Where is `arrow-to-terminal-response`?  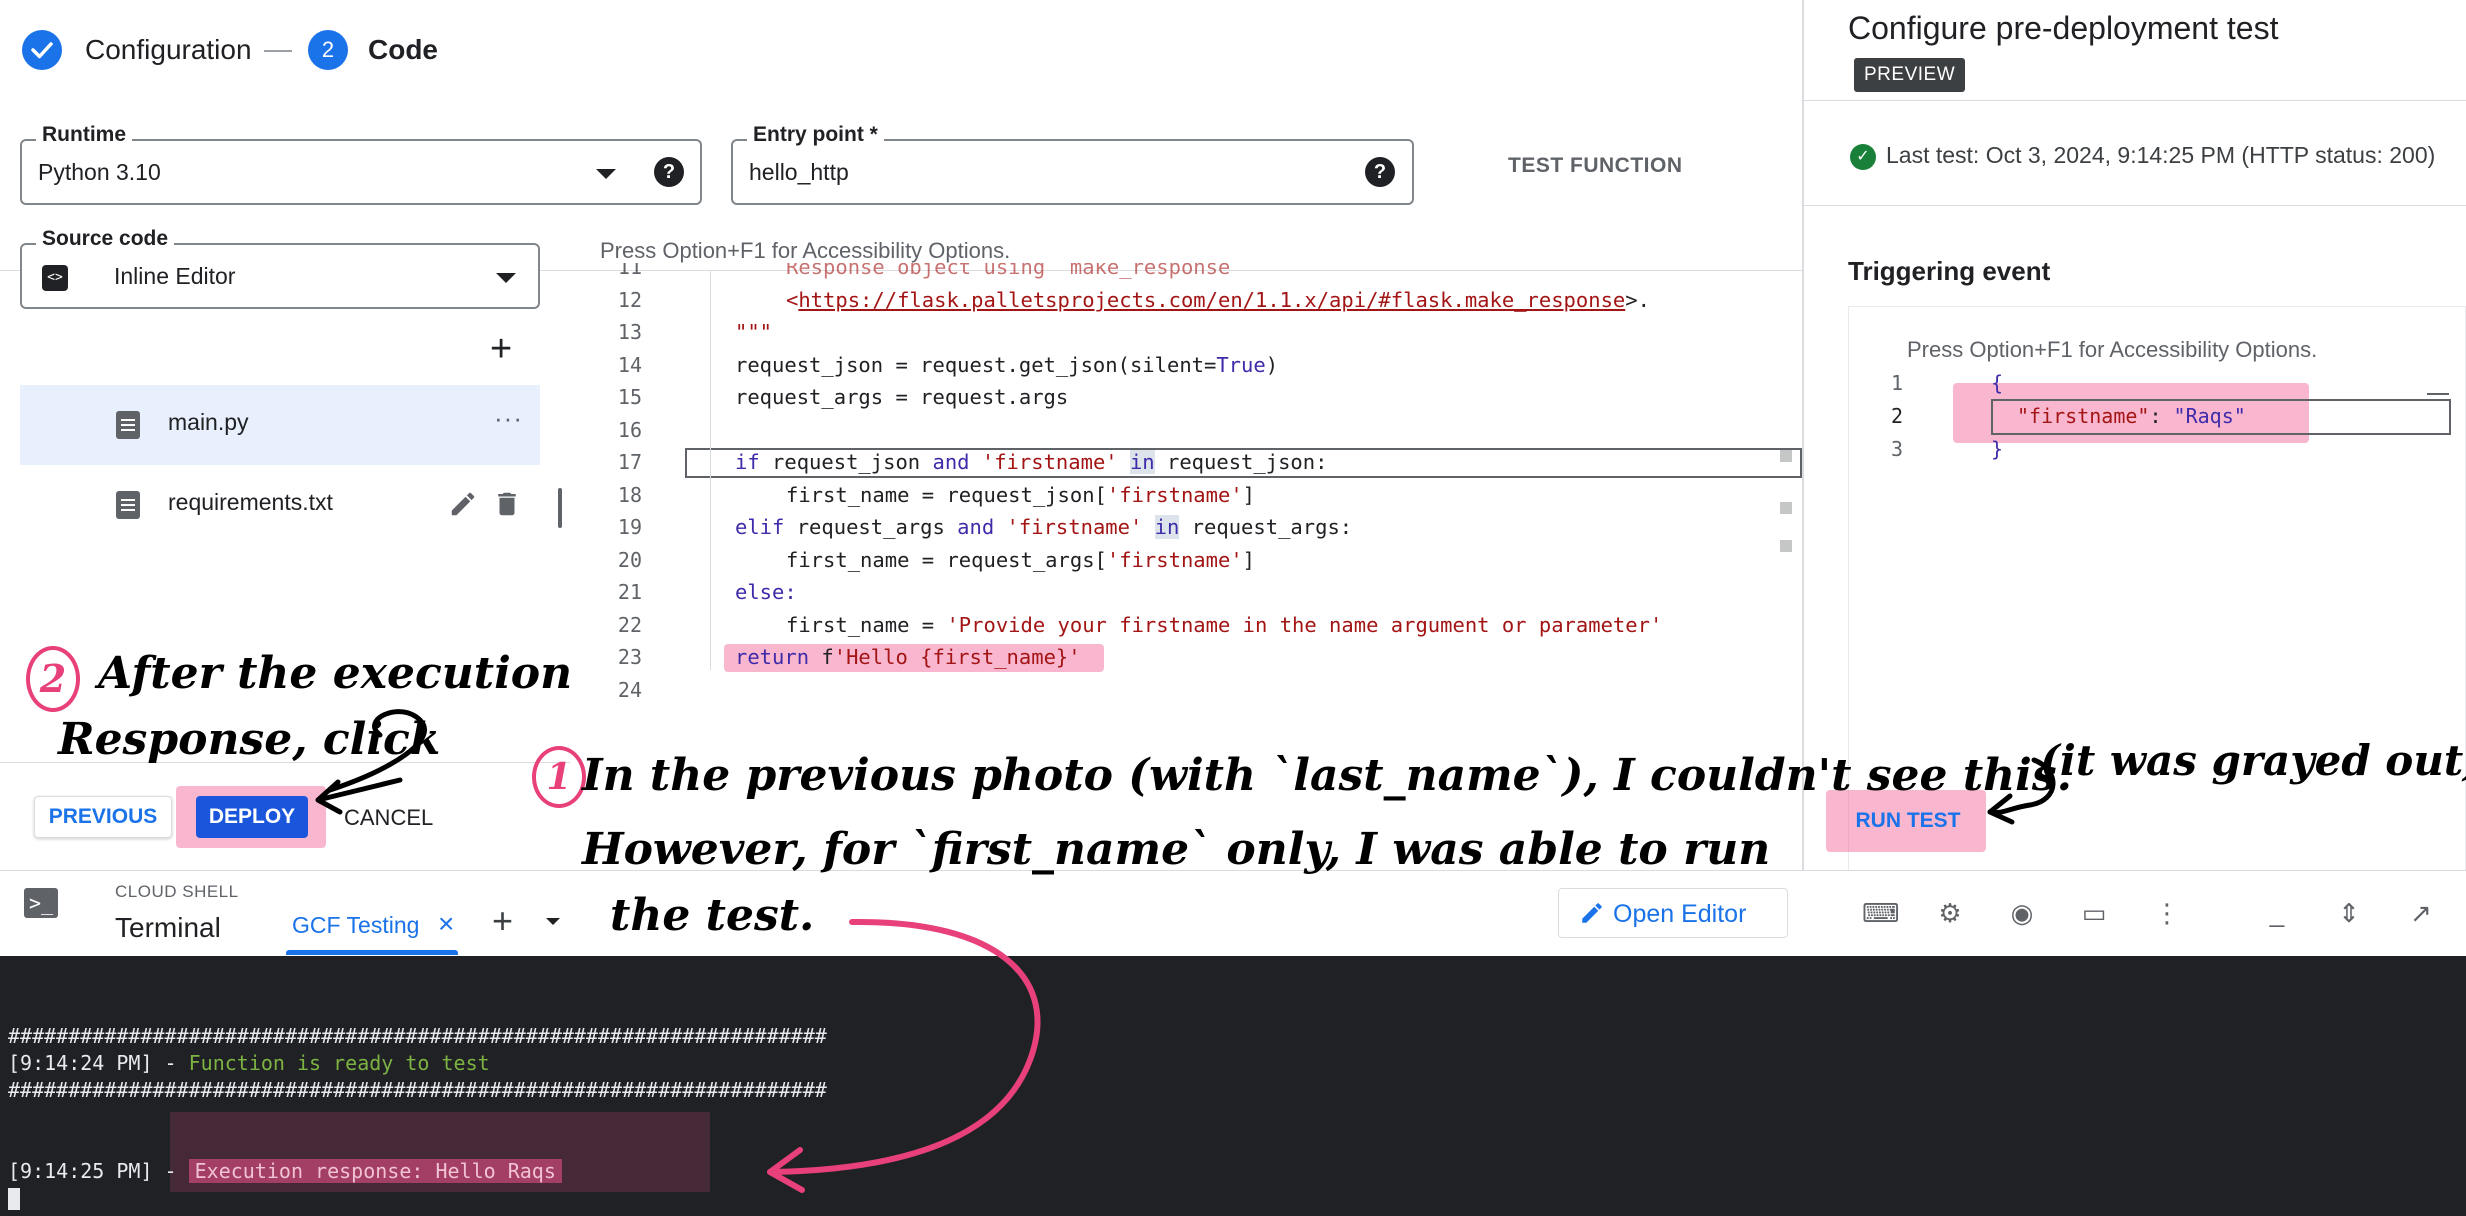 arrow-to-terminal-response is located at coordinates (904, 1046).